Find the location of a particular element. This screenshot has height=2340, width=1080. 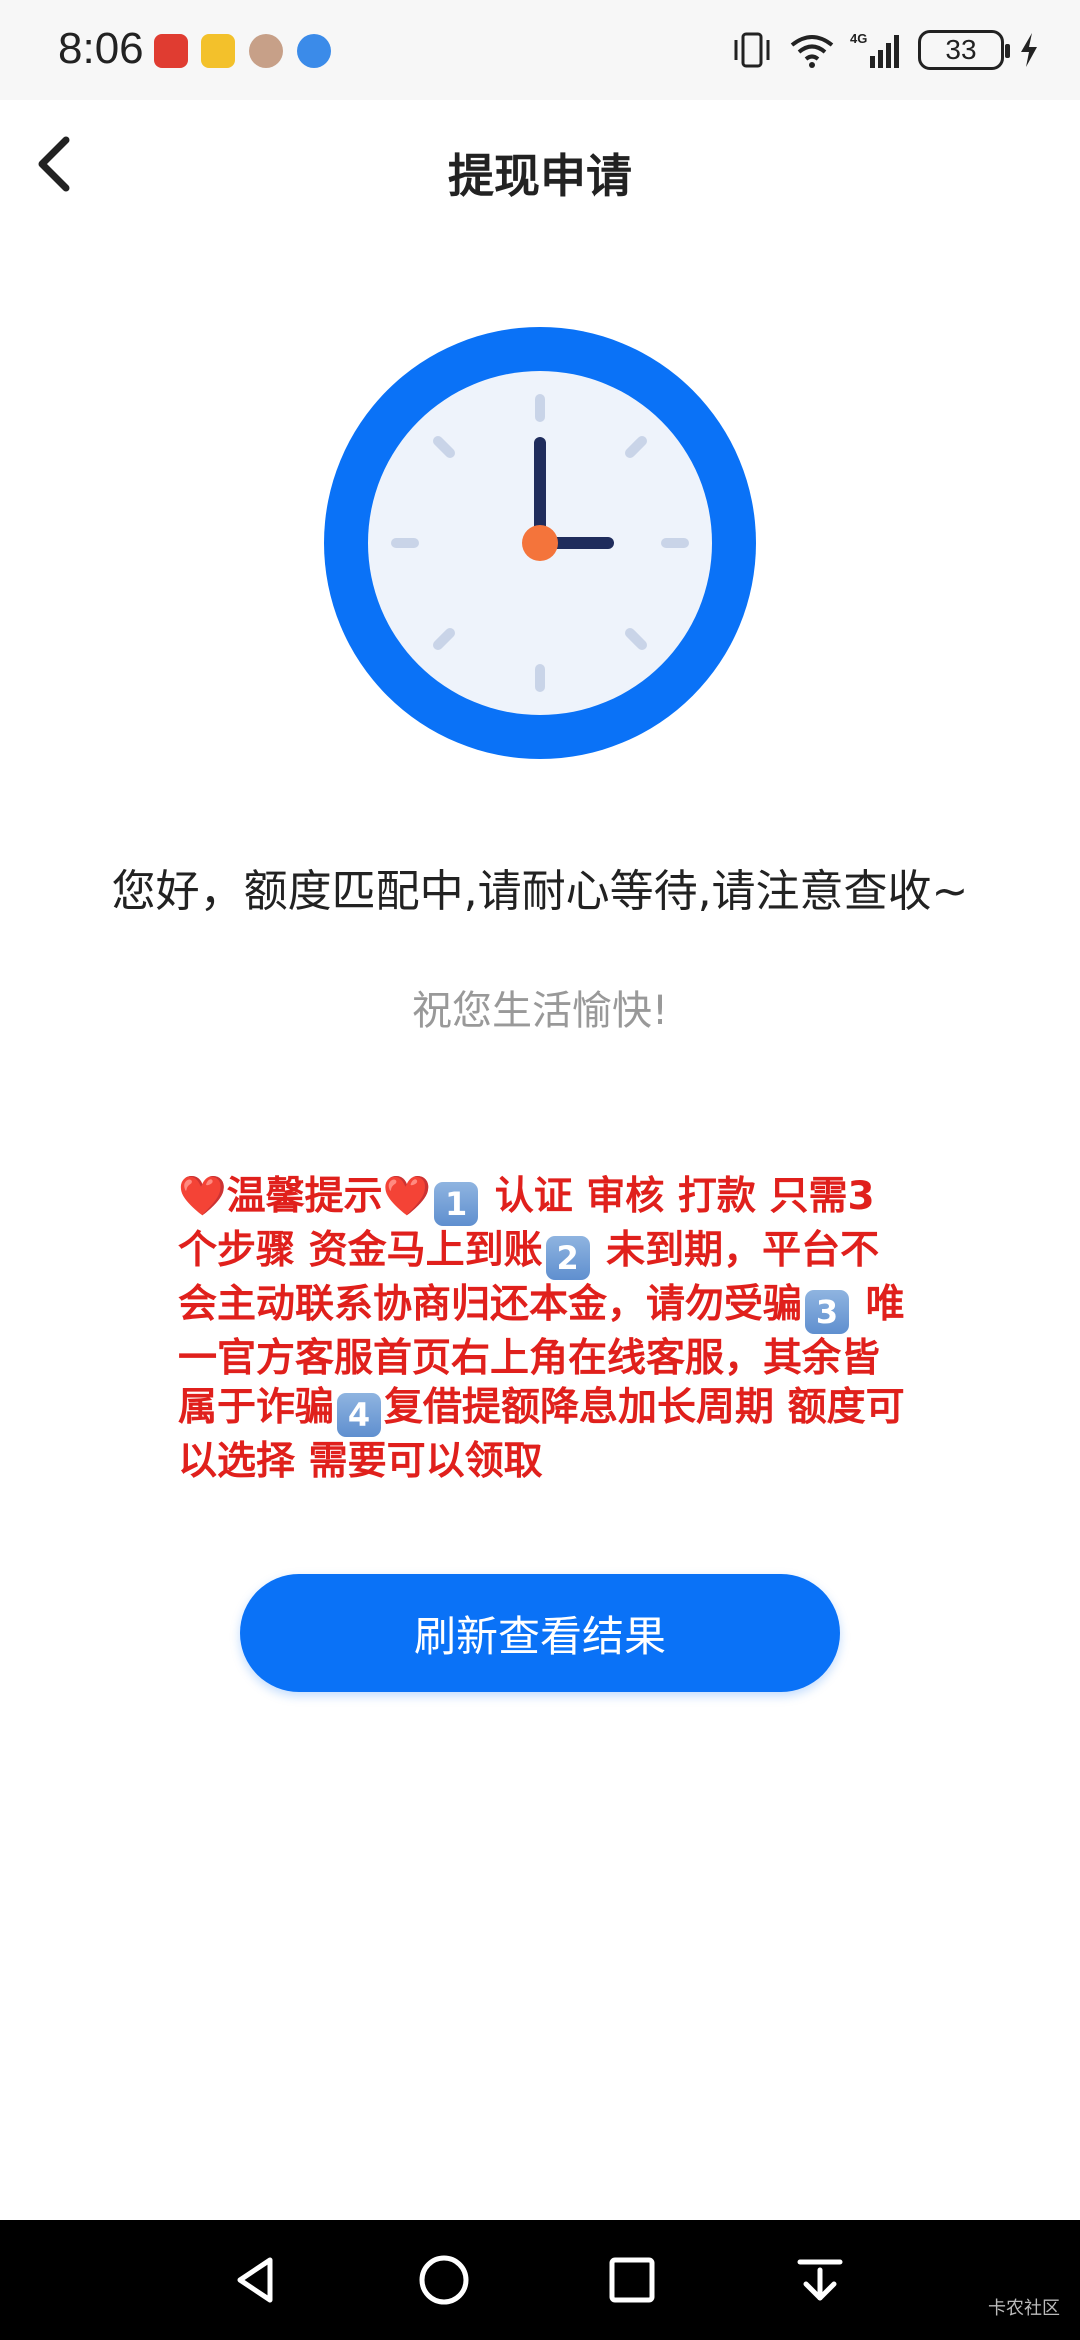

nav-home-button is located at coordinates (444, 2280).